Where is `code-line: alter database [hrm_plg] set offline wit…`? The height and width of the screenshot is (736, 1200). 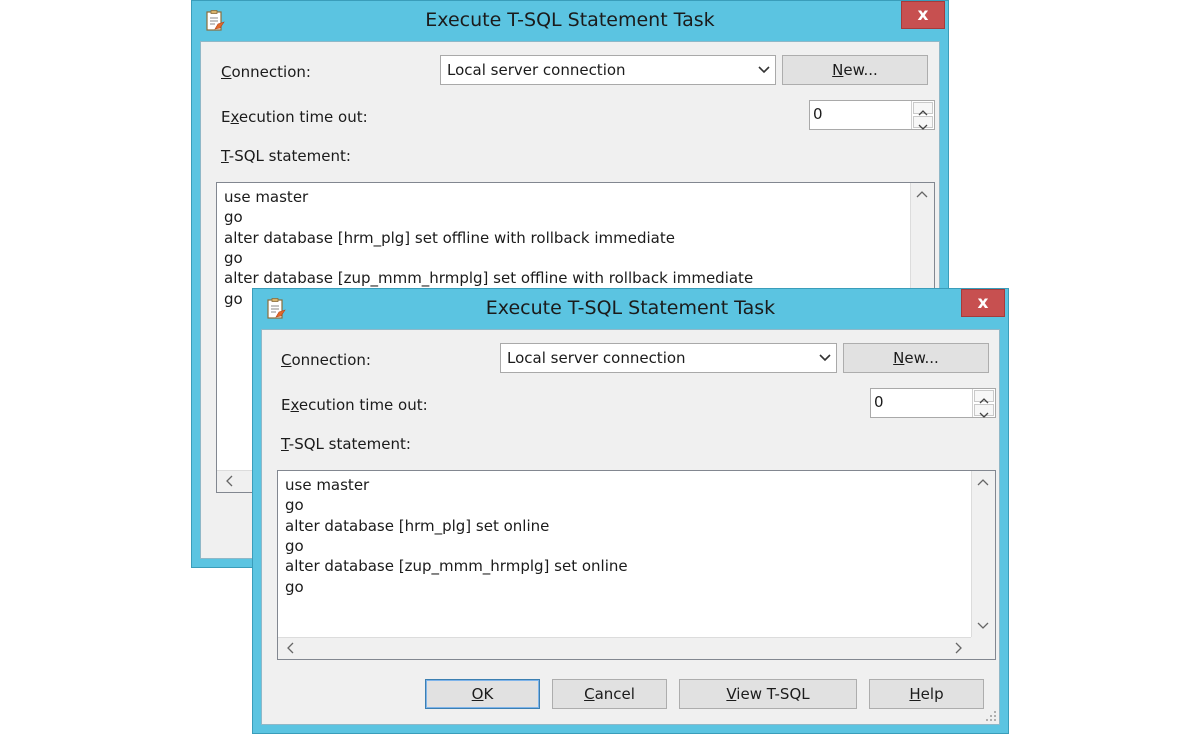
code-line: alter database [hrm_plg] set offline wit… is located at coordinates (449, 238).